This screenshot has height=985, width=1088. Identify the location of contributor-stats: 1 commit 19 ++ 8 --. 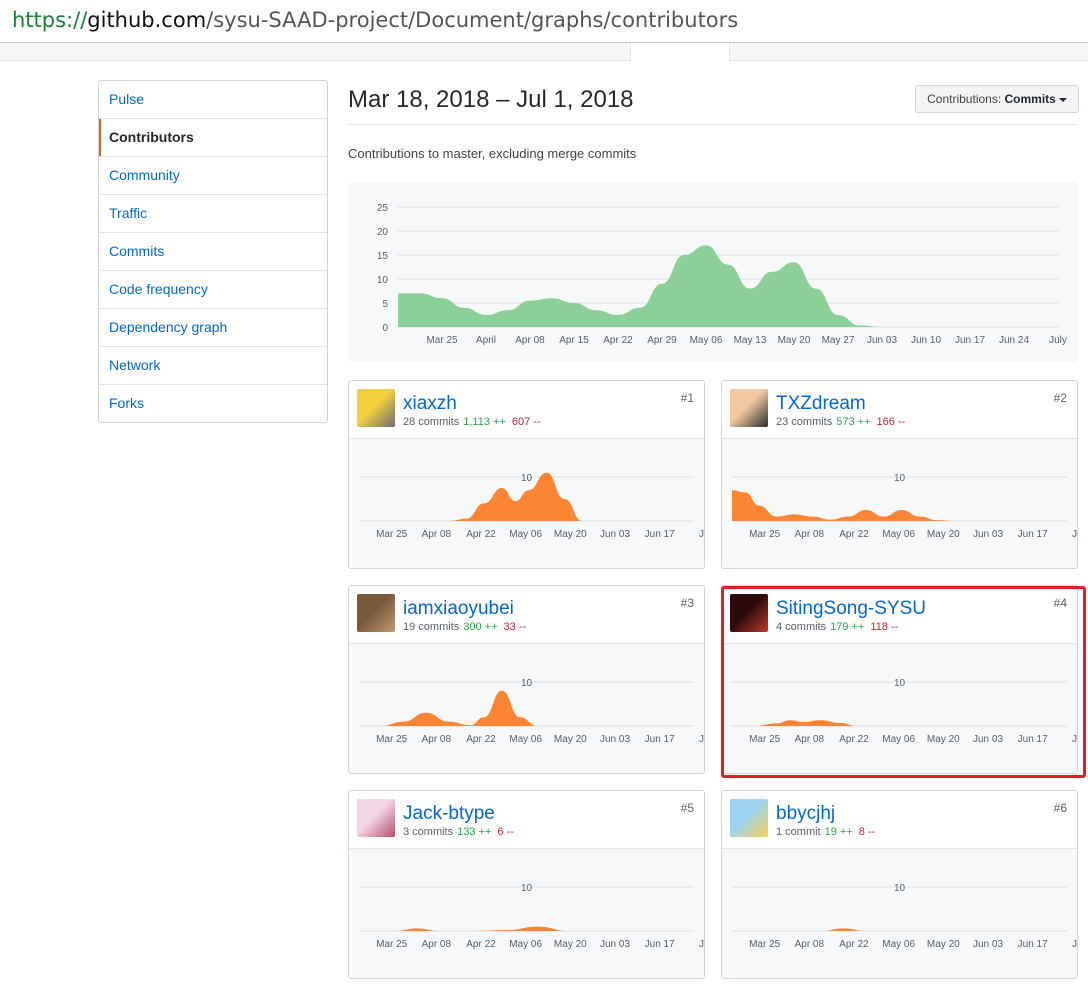
(825, 832).